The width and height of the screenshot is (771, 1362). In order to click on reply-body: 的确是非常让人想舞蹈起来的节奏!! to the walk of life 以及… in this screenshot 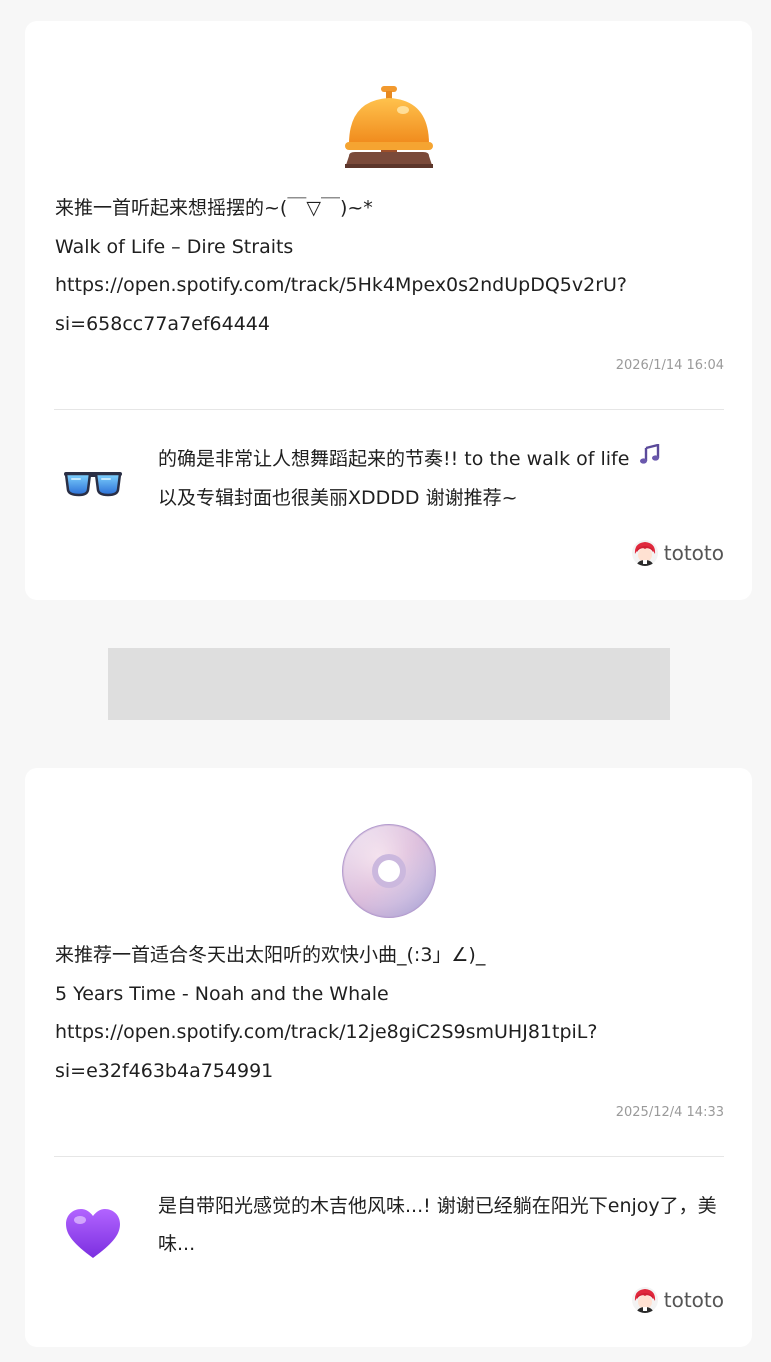, I will do `click(441, 478)`.